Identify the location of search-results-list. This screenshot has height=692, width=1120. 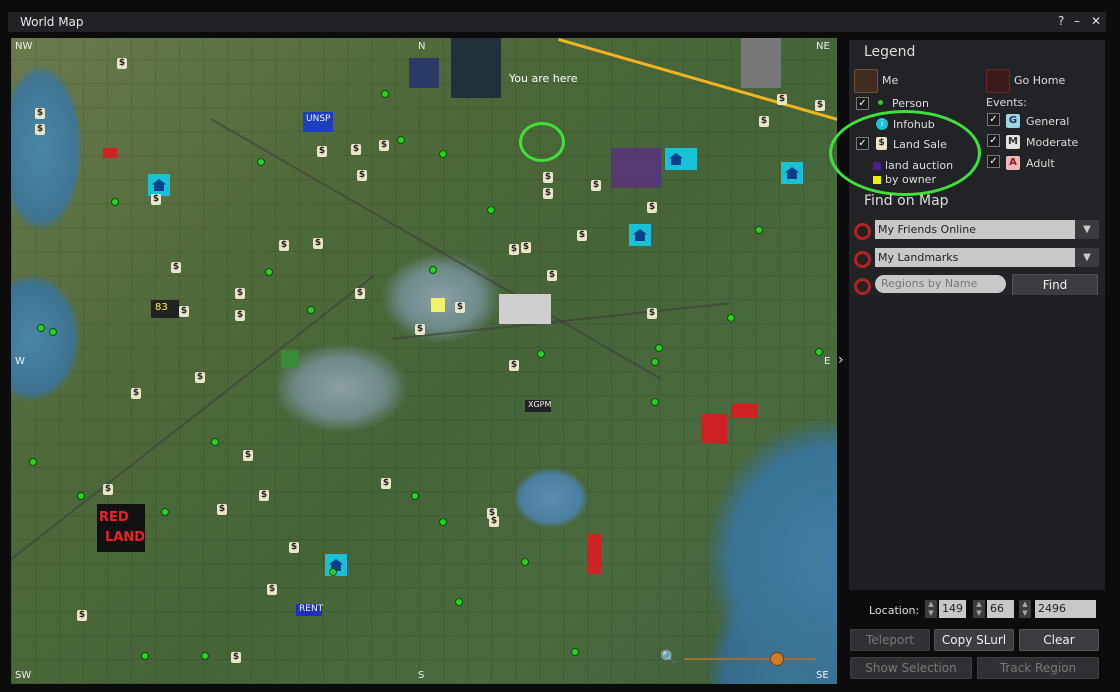
(977, 442).